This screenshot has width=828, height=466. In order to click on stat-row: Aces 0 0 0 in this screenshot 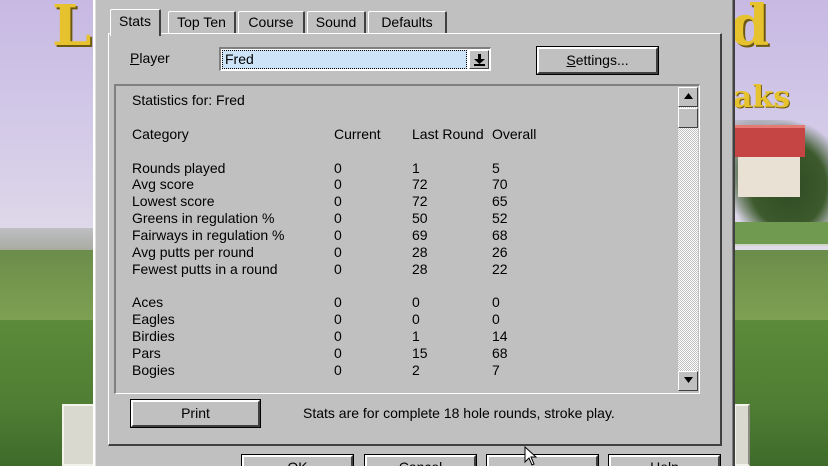, I will do `click(402, 302)`.